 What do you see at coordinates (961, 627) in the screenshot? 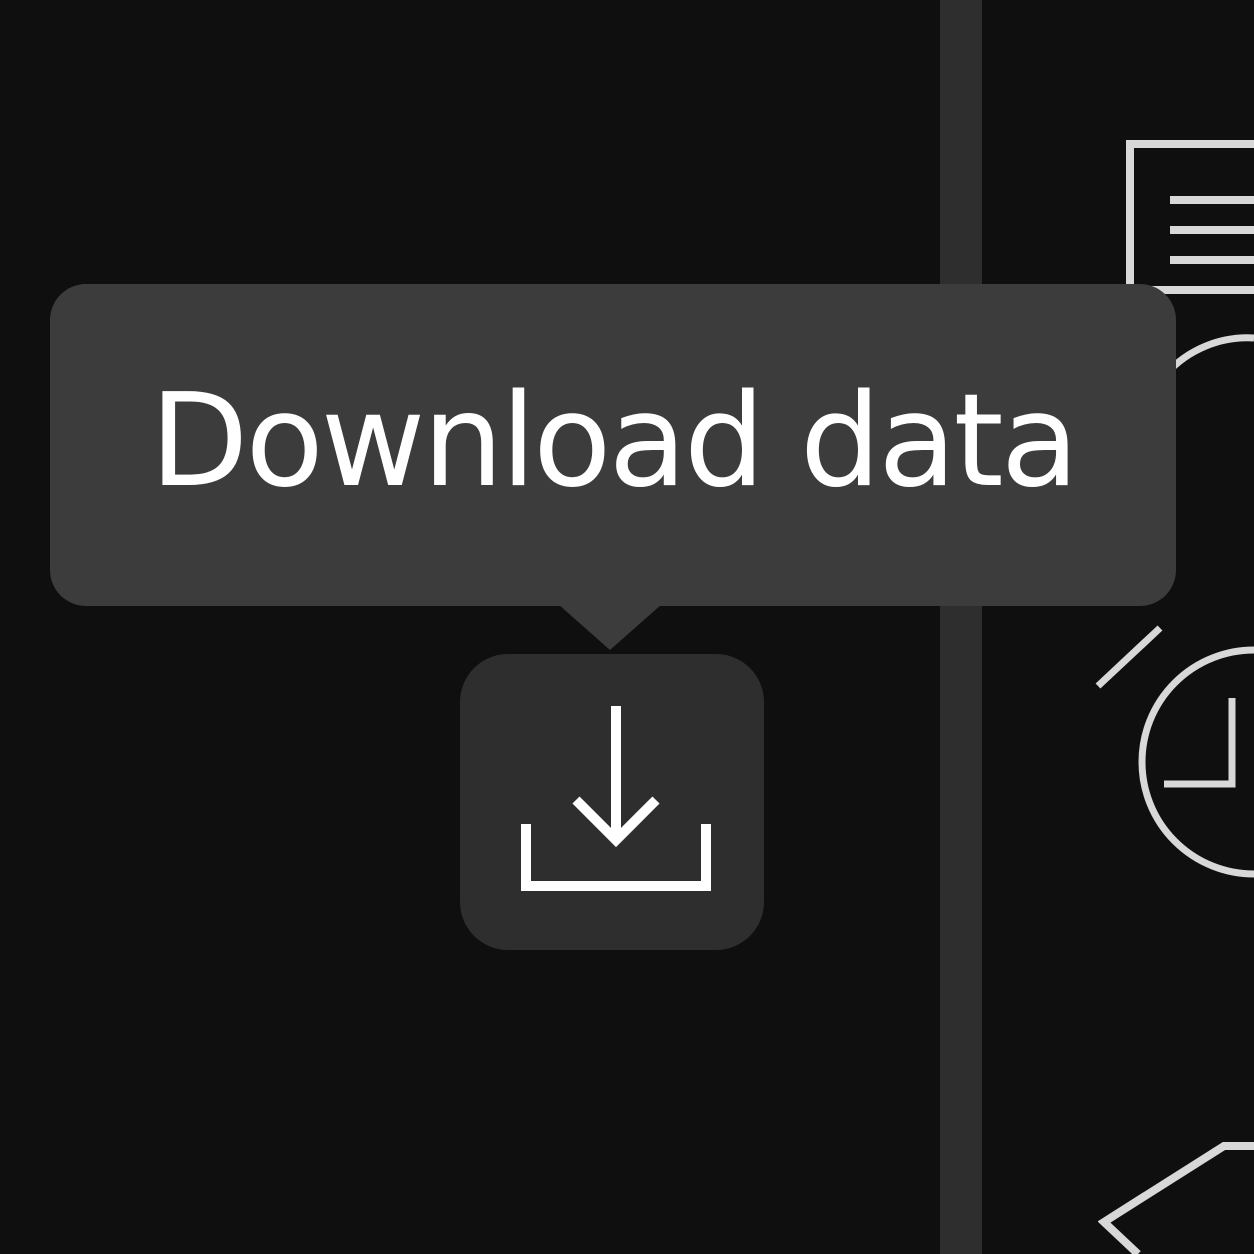
I see `panel-divider` at bounding box center [961, 627].